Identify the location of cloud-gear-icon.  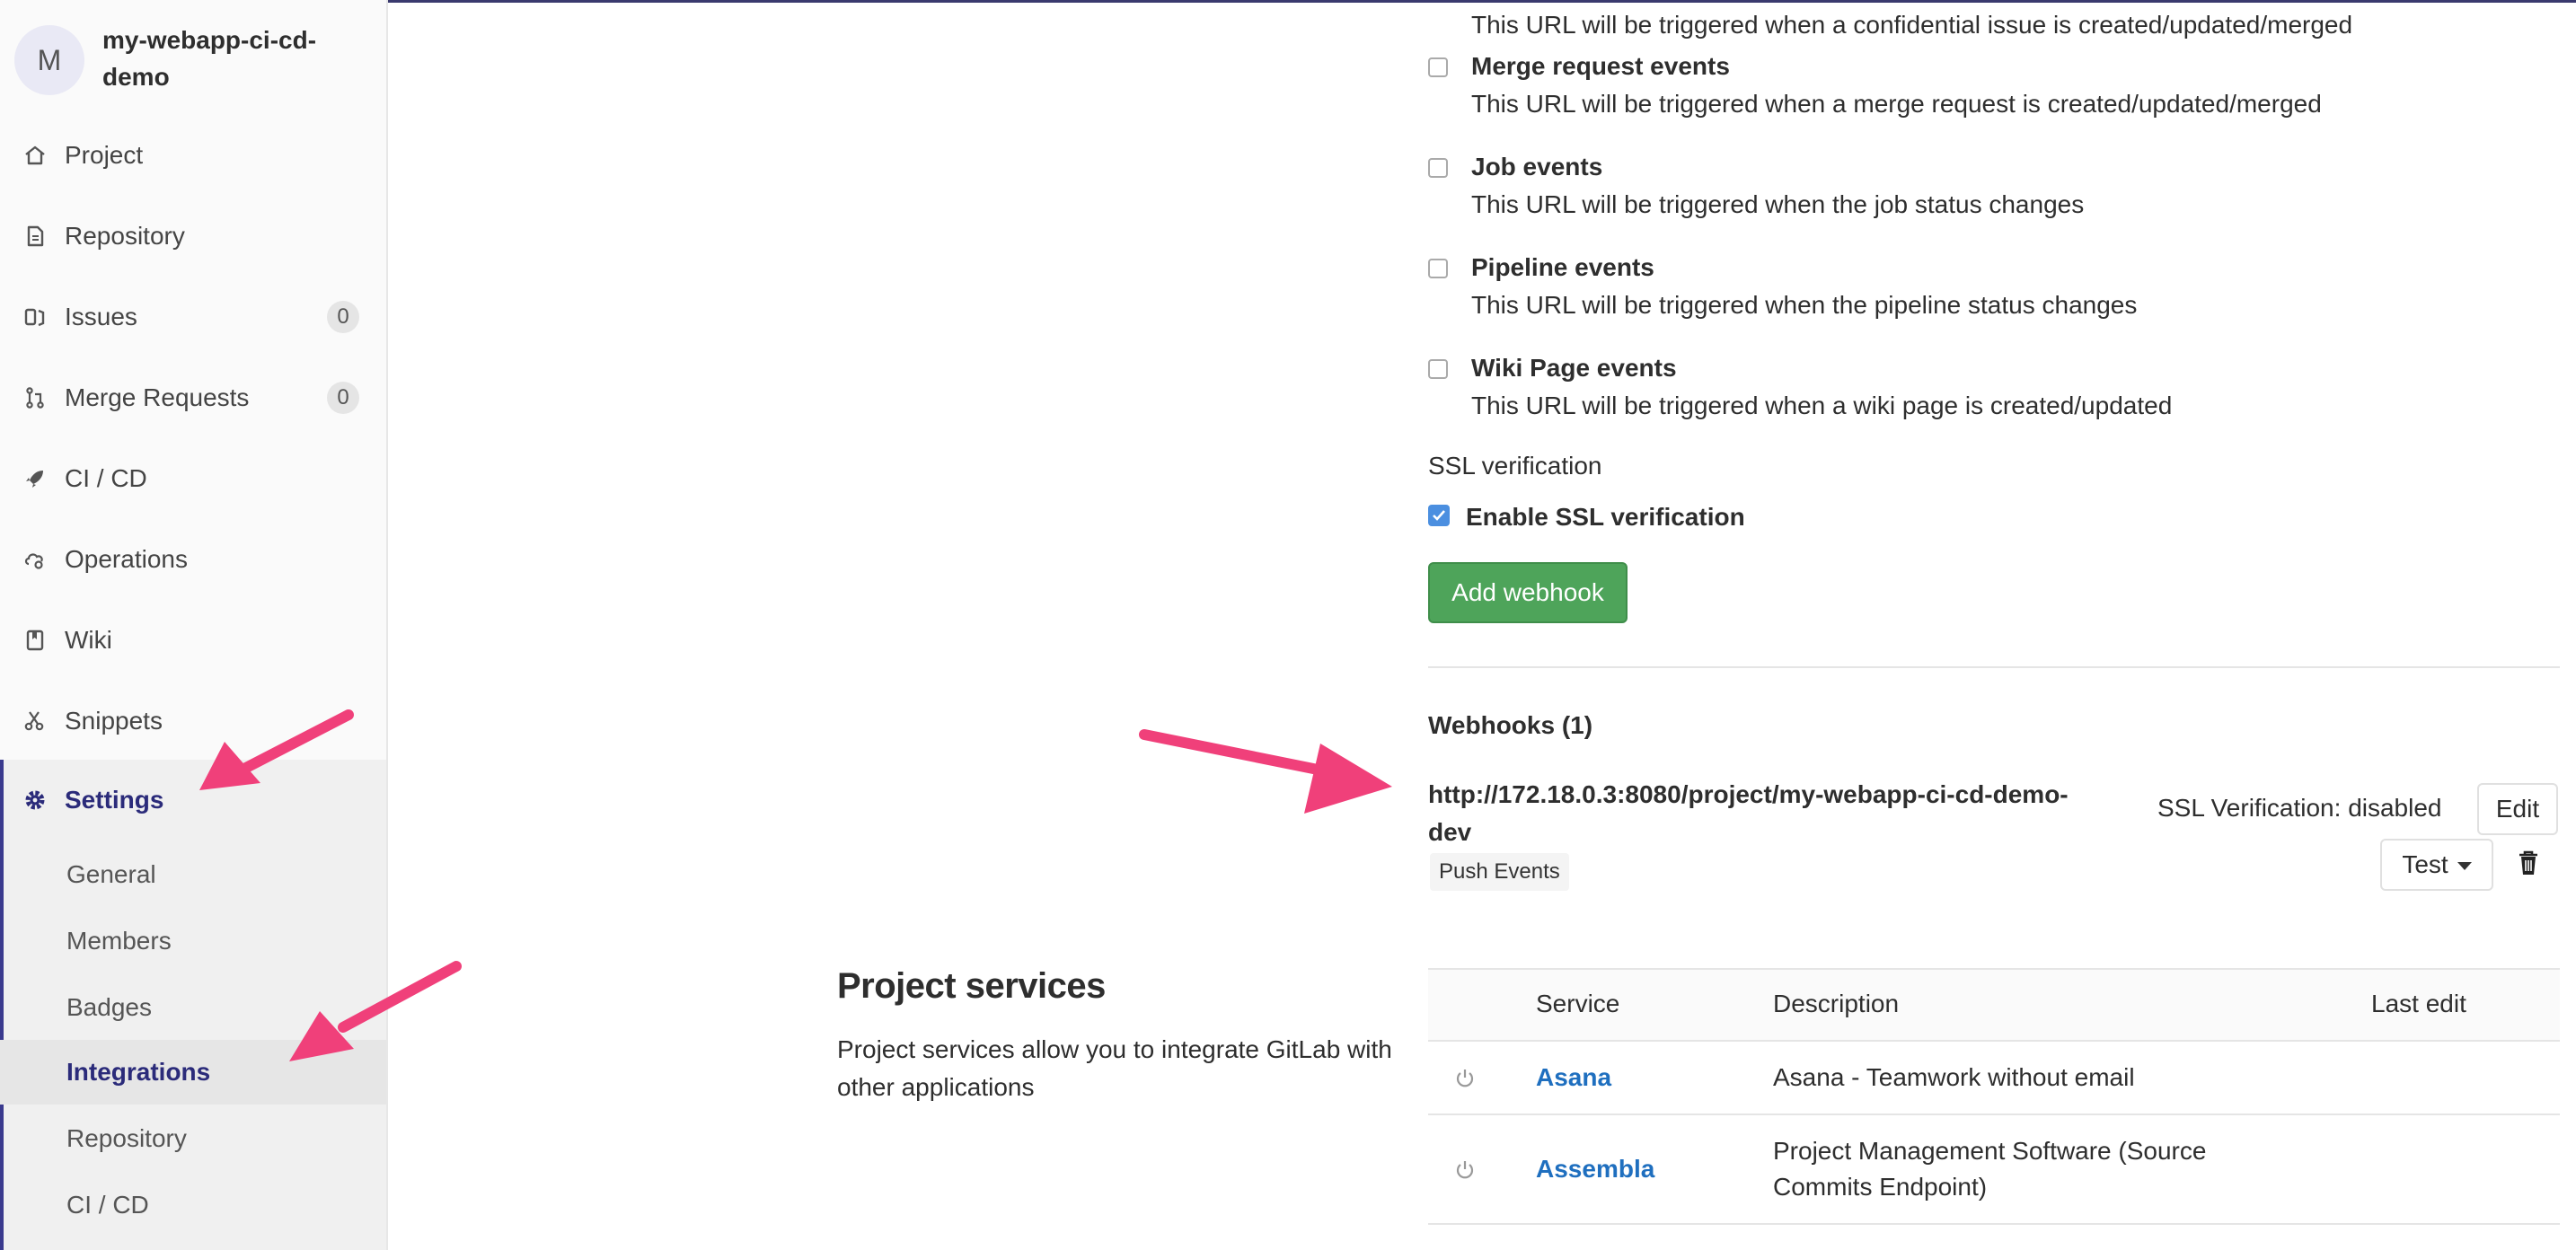
(35, 559).